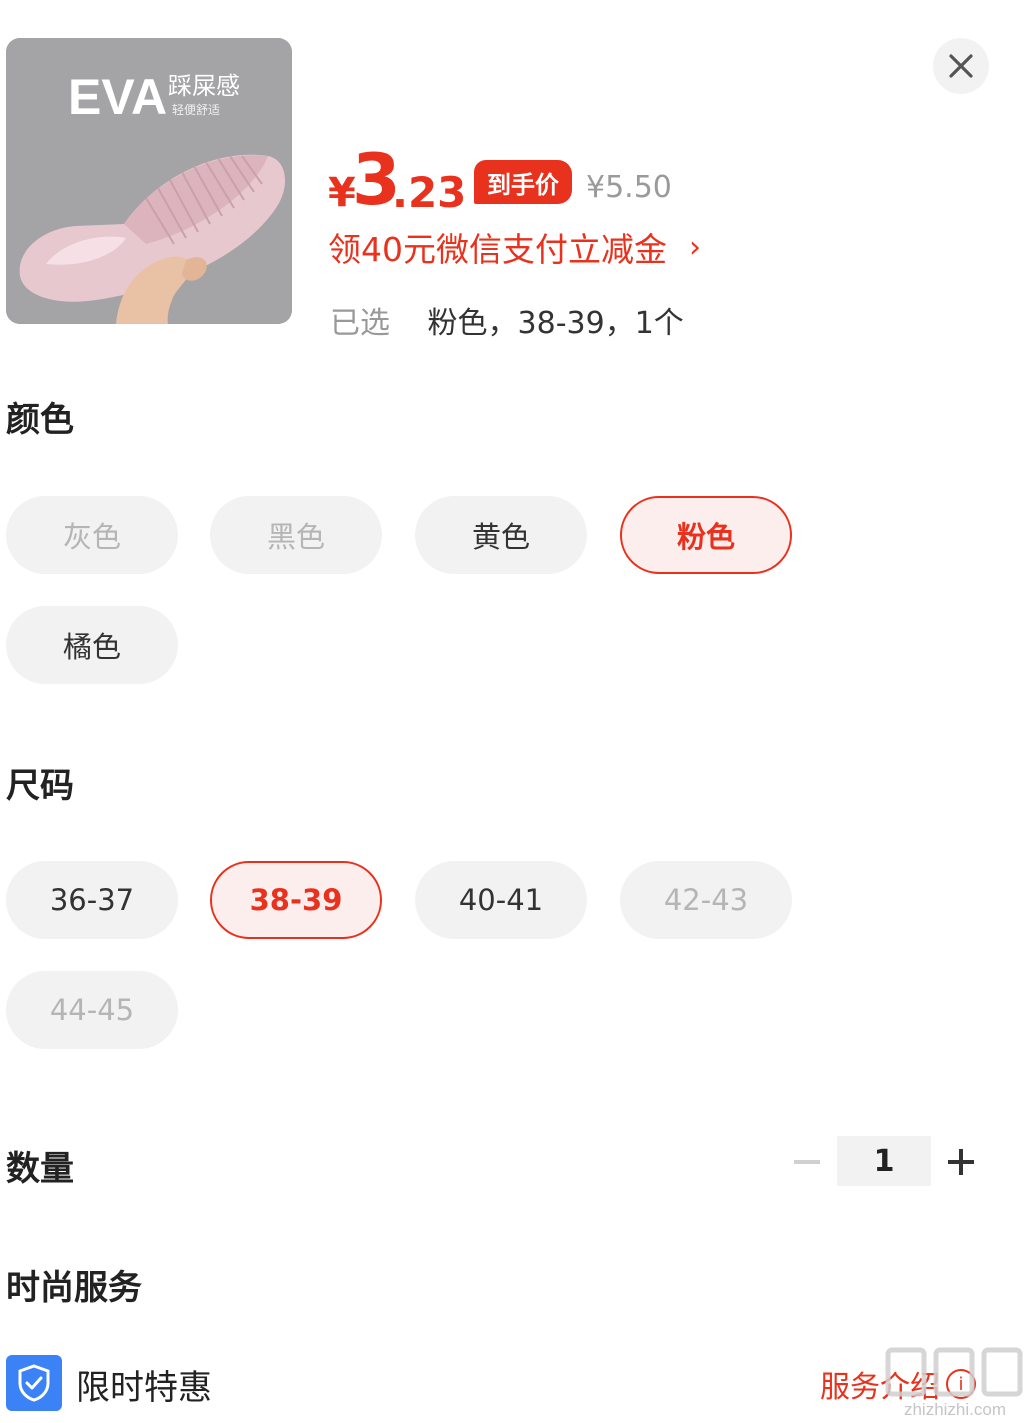  What do you see at coordinates (204, 86) in the screenshot?
I see `product-slogan-text: 踩屎感` at bounding box center [204, 86].